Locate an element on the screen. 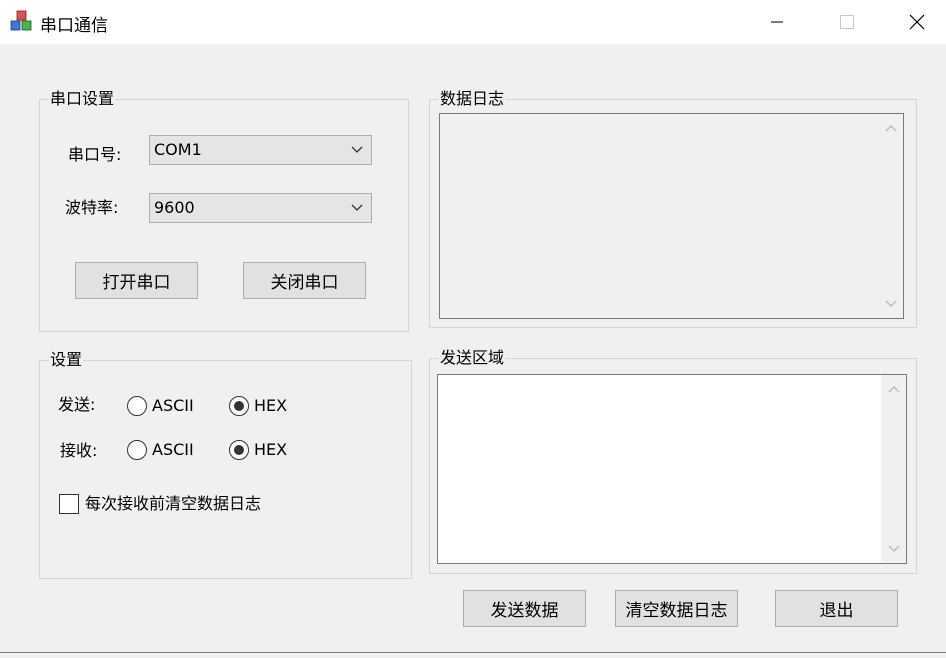 This screenshot has height=658, width=946. receive-ascii-label: ASCII is located at coordinates (173, 449).